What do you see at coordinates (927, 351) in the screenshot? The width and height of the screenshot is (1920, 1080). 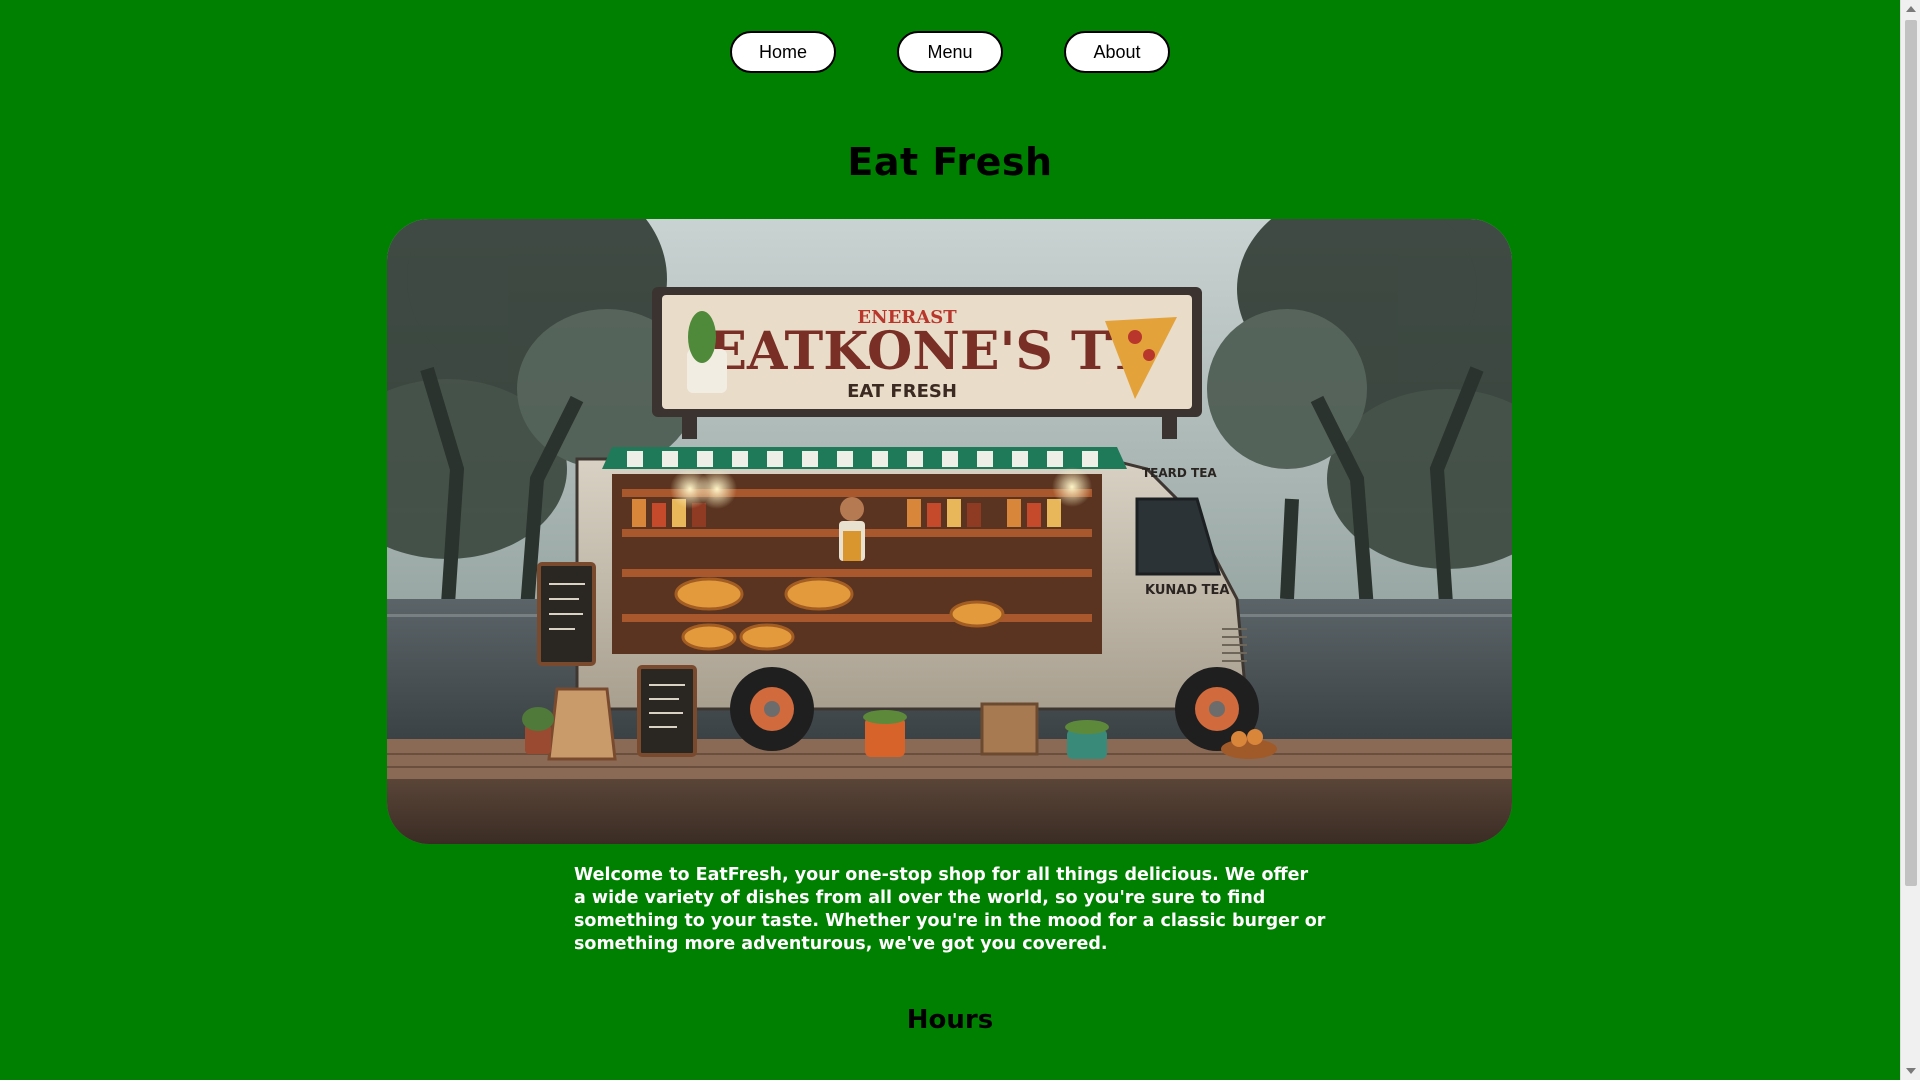 I see `sign-main-text: EATKONE'S TT` at bounding box center [927, 351].